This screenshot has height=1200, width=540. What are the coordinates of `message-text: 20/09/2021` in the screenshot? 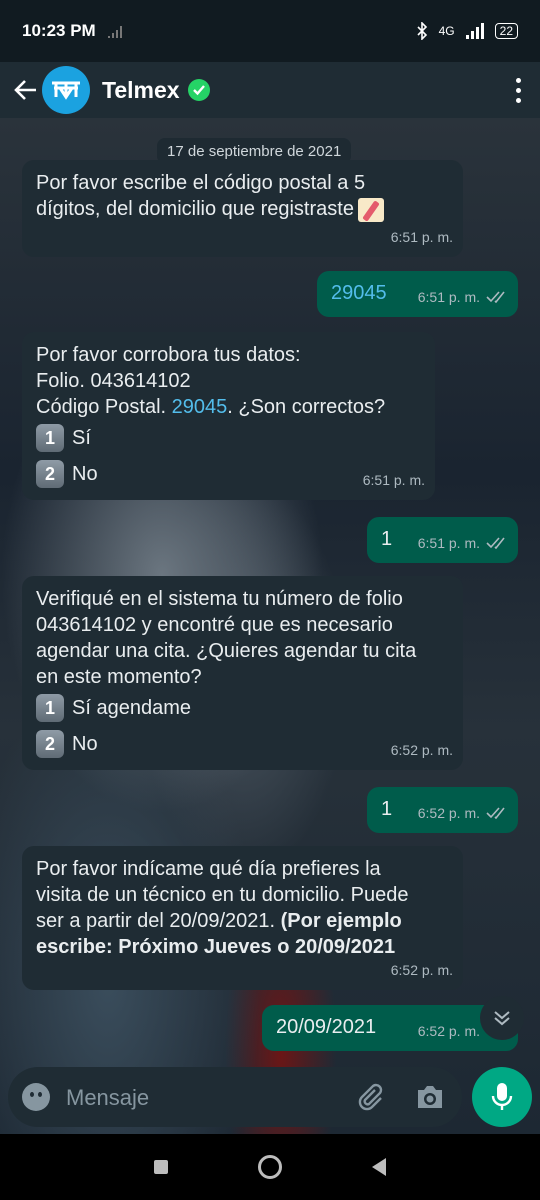 It's located at (326, 1027).